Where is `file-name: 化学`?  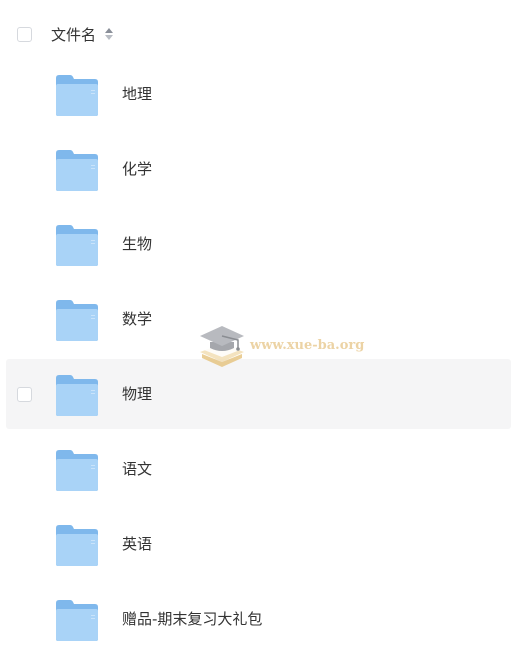 file-name: 化学 is located at coordinates (137, 169).